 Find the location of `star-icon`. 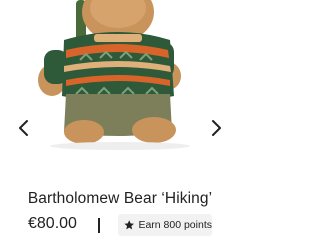

star-icon is located at coordinates (129, 225).